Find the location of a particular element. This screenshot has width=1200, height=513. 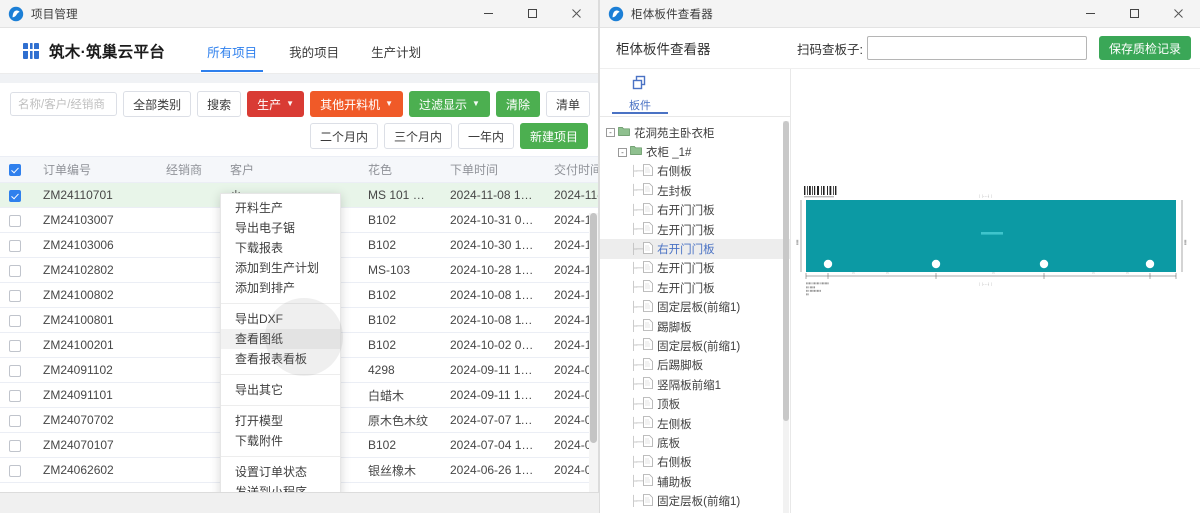

search-input: 名称/客户/经销商 is located at coordinates (64, 104).